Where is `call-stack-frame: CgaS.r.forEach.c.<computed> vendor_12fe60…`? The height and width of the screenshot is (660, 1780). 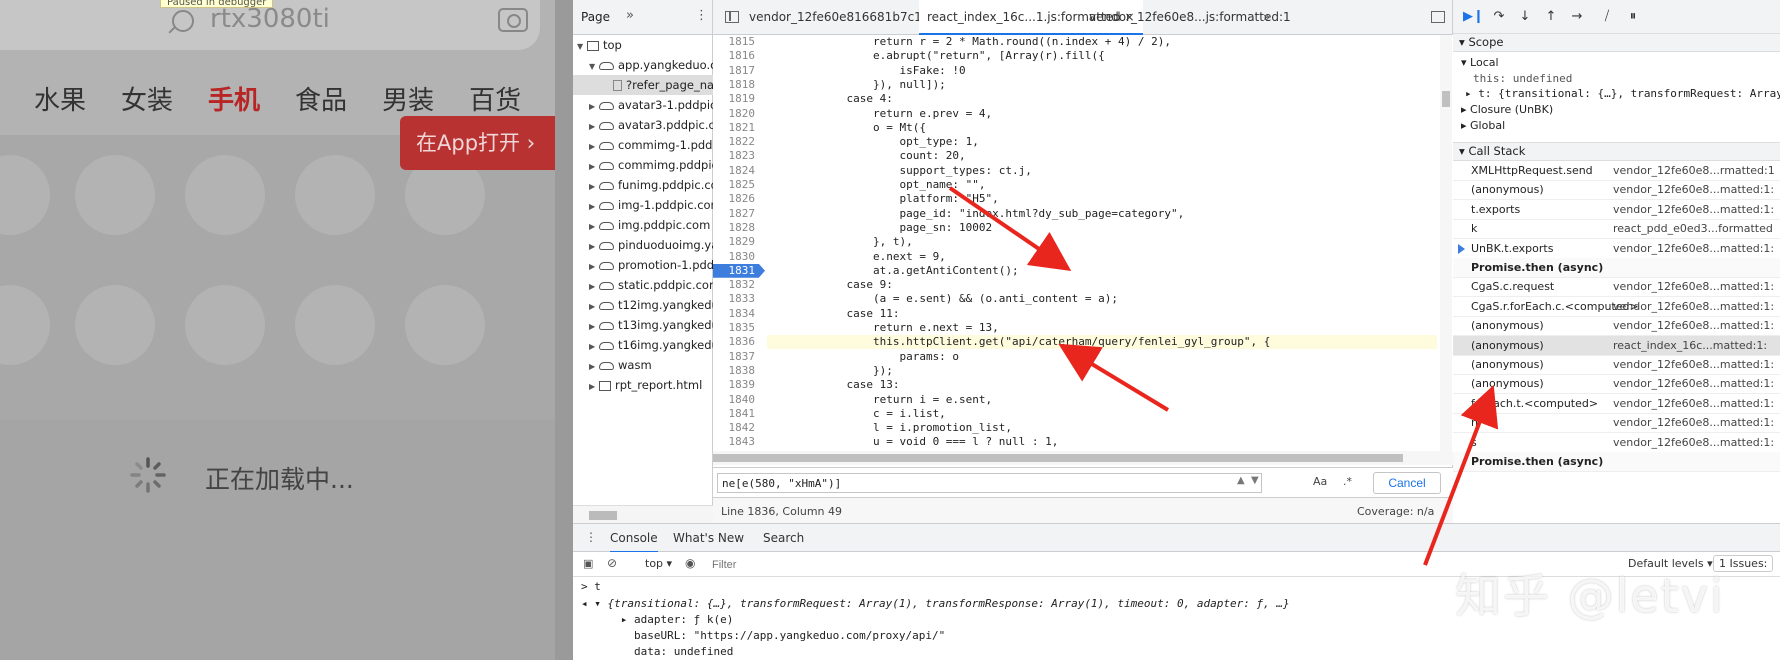 call-stack-frame: CgaS.r.forEach.c.<computed> vendor_12fe60… is located at coordinates (1616, 307).